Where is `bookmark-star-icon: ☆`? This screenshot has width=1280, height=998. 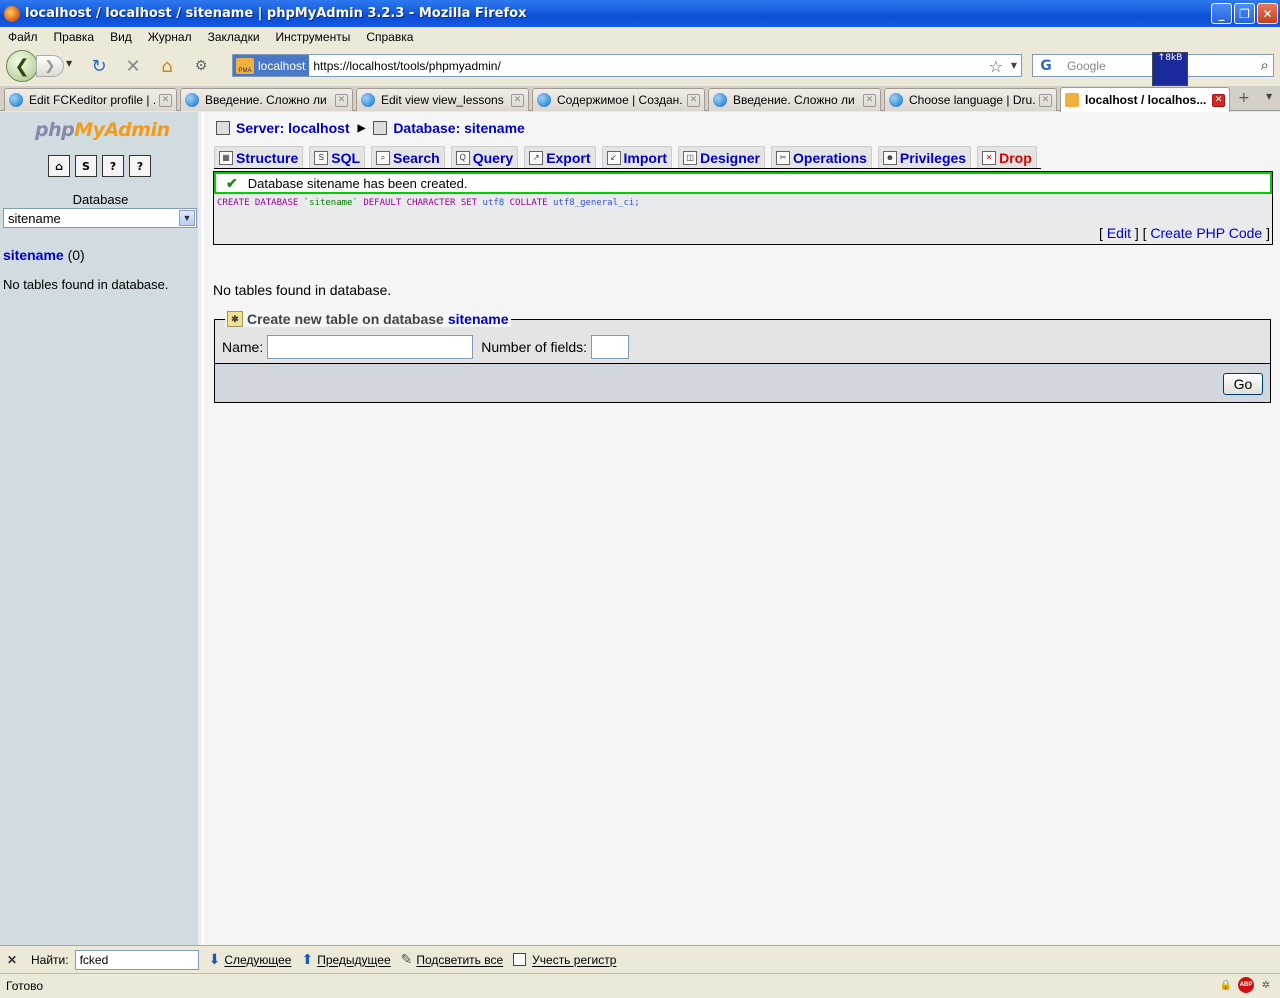
bookmark-star-icon: ☆ is located at coordinates (996, 66).